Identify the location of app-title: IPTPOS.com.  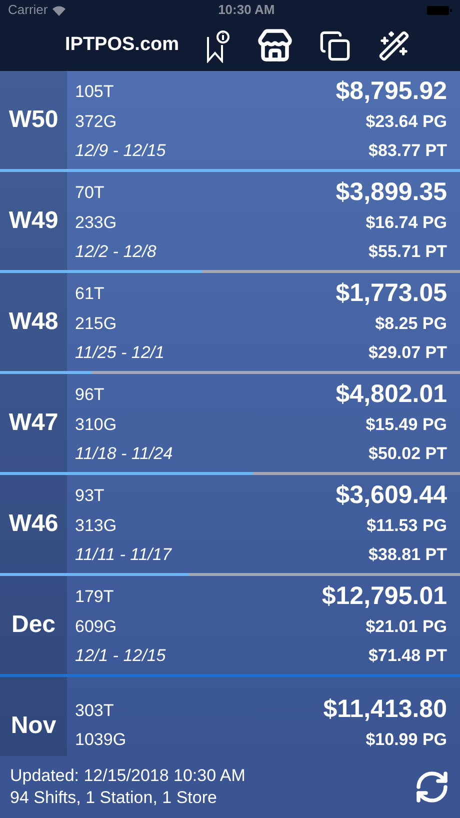
(122, 45).